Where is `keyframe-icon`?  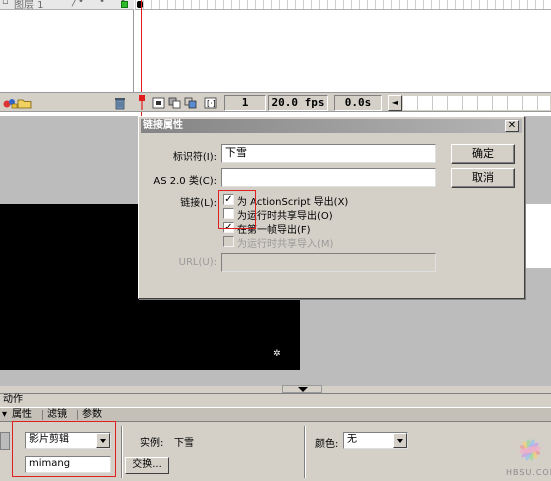
keyframe-icon is located at coordinates (140, 4).